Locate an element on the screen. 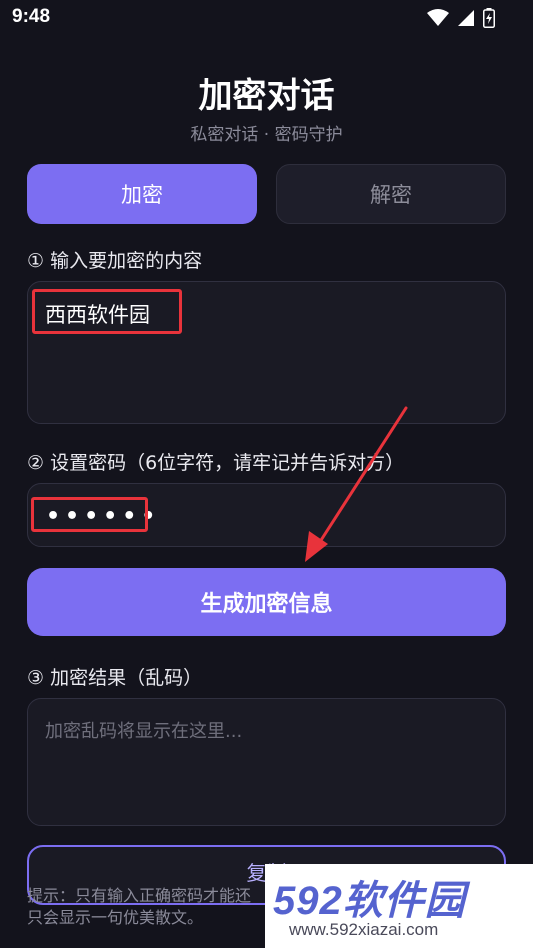  page-title: 加密对话 is located at coordinates (266, 96).